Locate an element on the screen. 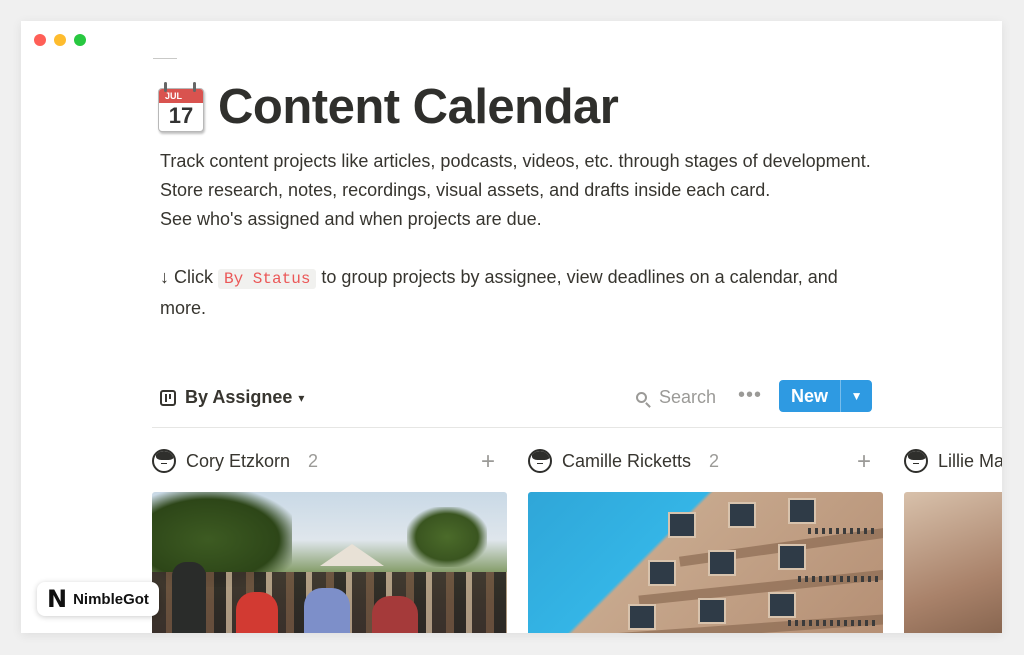  page-title: Content Calendar is located at coordinates (418, 107).